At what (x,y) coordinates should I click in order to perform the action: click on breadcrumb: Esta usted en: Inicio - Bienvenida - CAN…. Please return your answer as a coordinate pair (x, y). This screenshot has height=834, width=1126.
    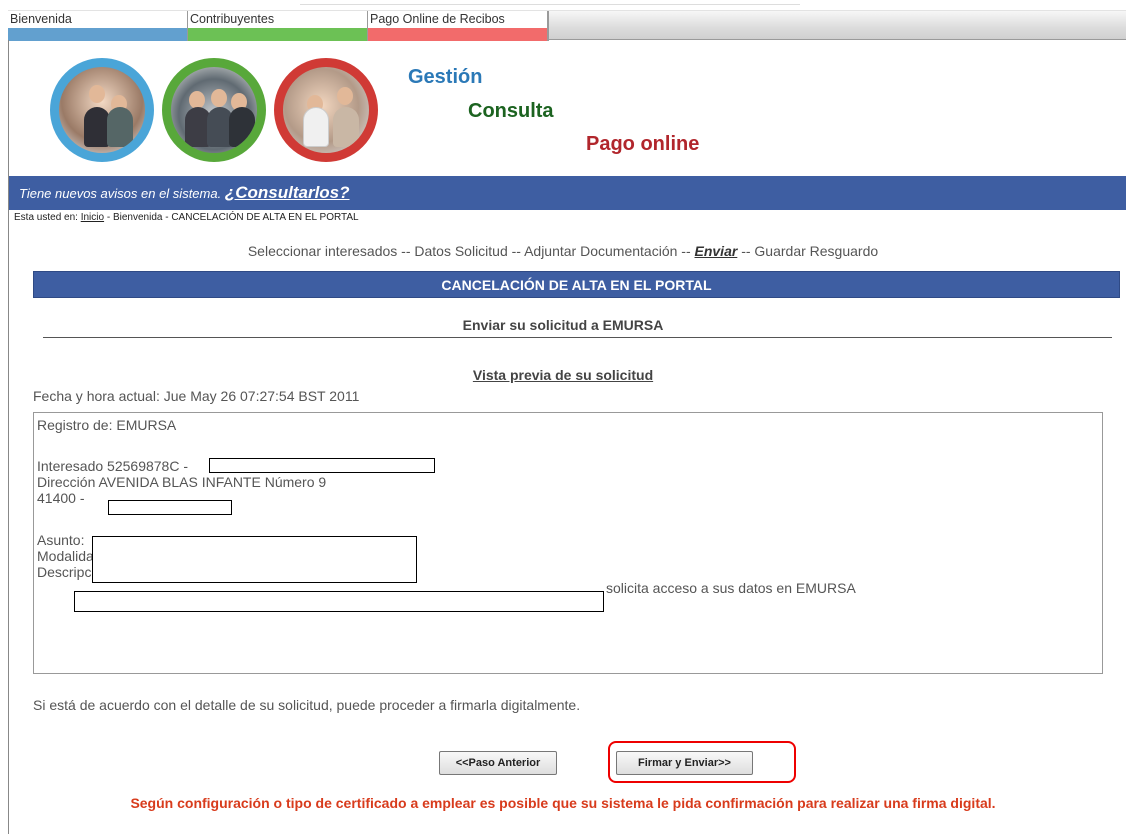
    Looking at the image, I should click on (186, 217).